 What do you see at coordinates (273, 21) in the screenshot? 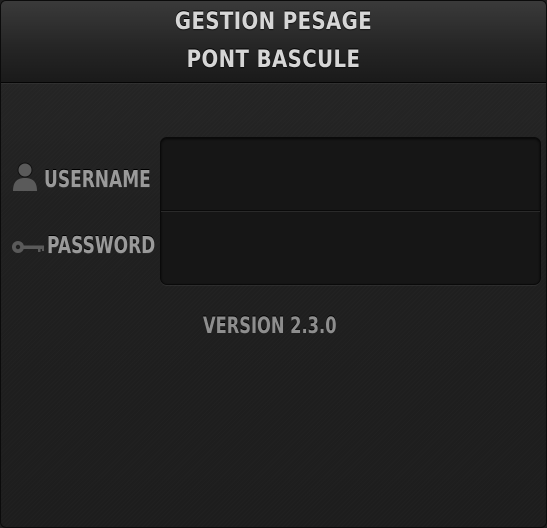
I see `app-title-line1: GESTION PESAGE` at bounding box center [273, 21].